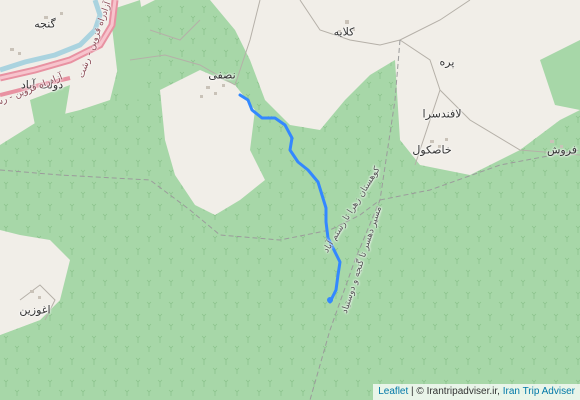 The image size is (580, 400). Describe the element at coordinates (35, 310) in the screenshot. I see `place-label-aghozin: اغوزین` at that location.